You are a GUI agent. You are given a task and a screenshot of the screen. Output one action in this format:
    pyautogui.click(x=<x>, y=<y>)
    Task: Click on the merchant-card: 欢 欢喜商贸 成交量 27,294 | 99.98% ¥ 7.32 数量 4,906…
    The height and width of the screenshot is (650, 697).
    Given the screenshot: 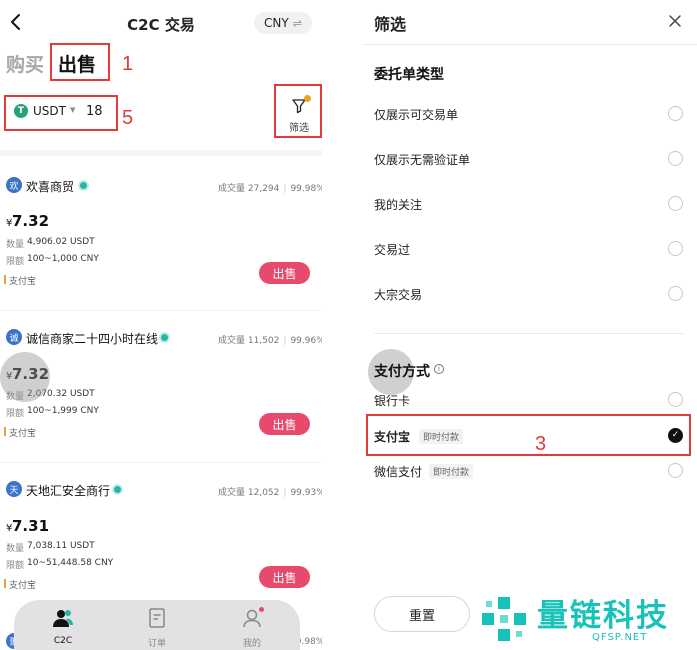 What is the action you would take?
    pyautogui.click(x=161, y=245)
    